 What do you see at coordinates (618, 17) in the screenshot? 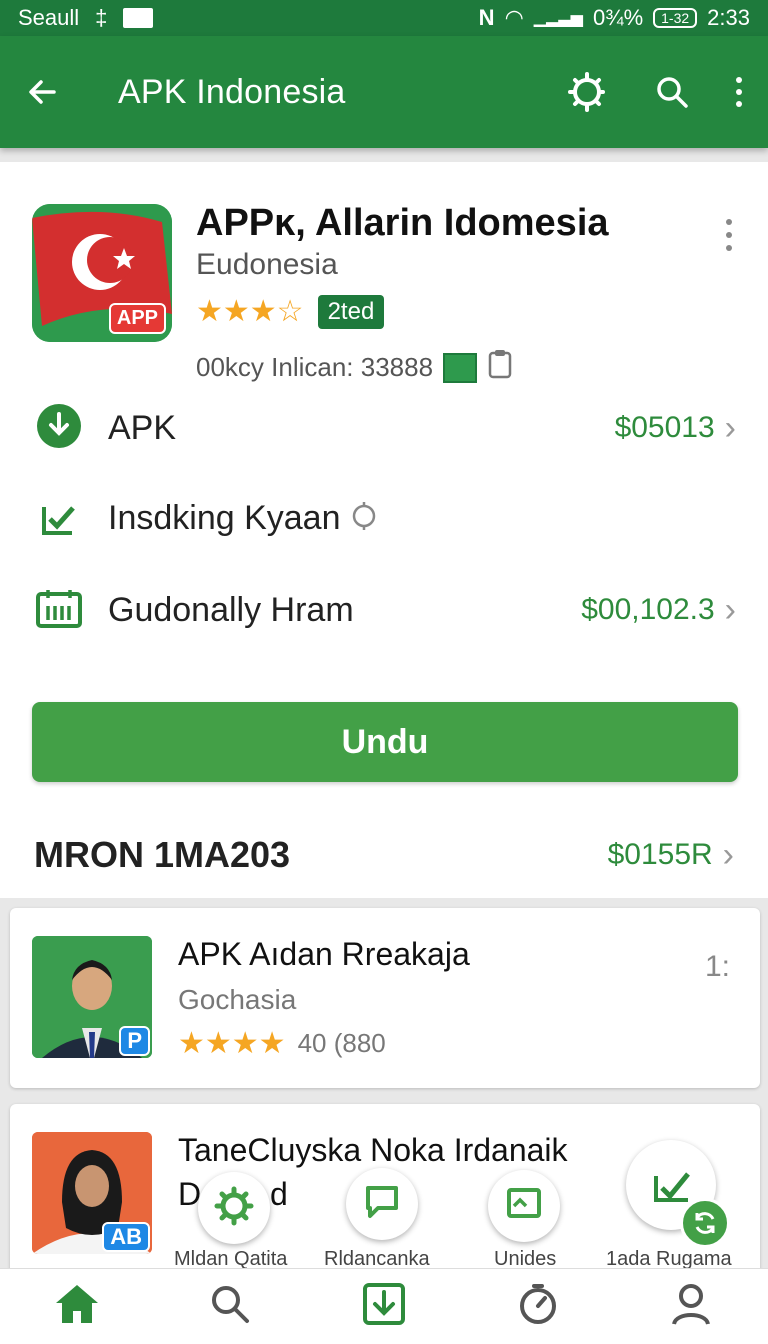
I see `battery-percent: 0¾%` at bounding box center [618, 17].